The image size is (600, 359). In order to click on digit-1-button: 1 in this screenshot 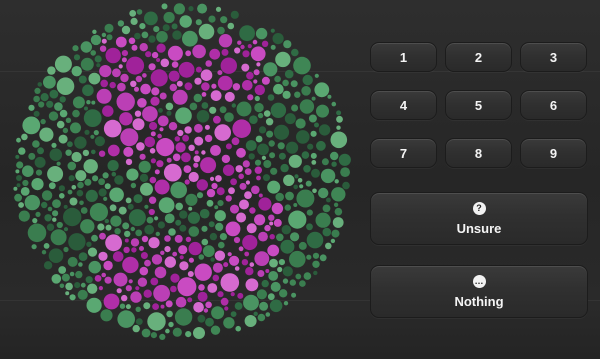, I will do `click(403, 57)`.